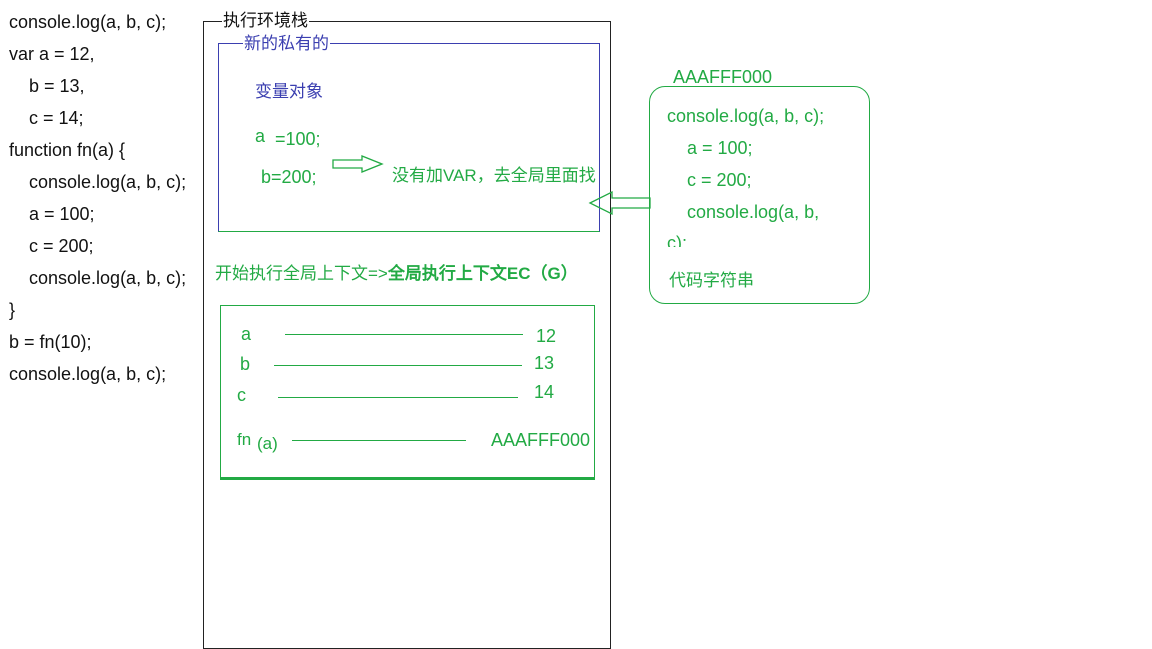  I want to click on private-context-title: 新的私有的, so click(286, 41).